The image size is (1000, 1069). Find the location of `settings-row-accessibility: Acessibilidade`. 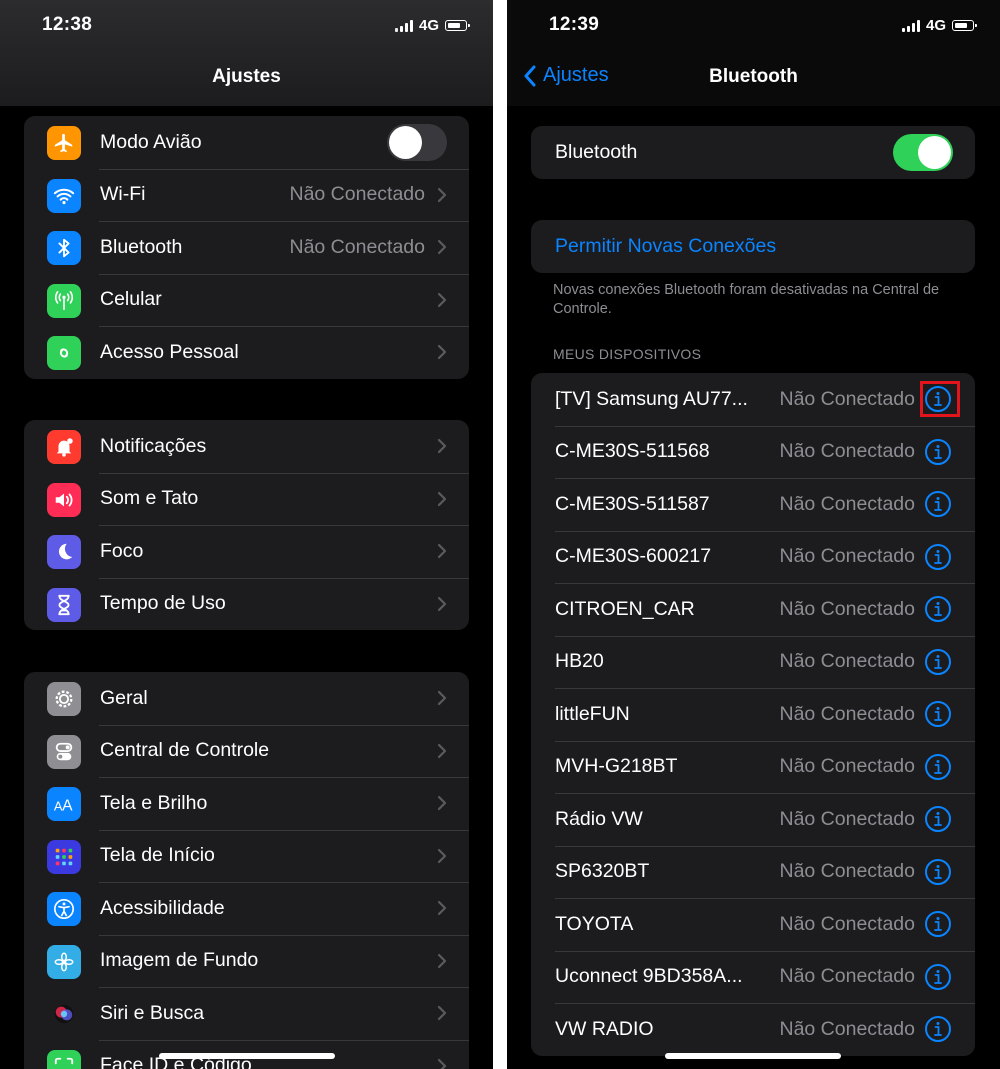

settings-row-accessibility: Acessibilidade is located at coordinates (246, 908).